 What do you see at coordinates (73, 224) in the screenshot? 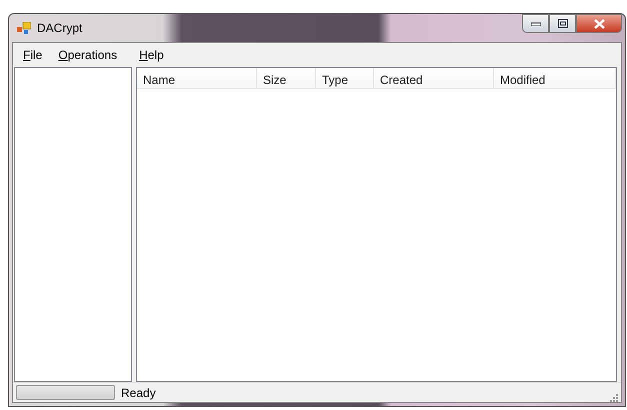
I see `tree-pane` at bounding box center [73, 224].